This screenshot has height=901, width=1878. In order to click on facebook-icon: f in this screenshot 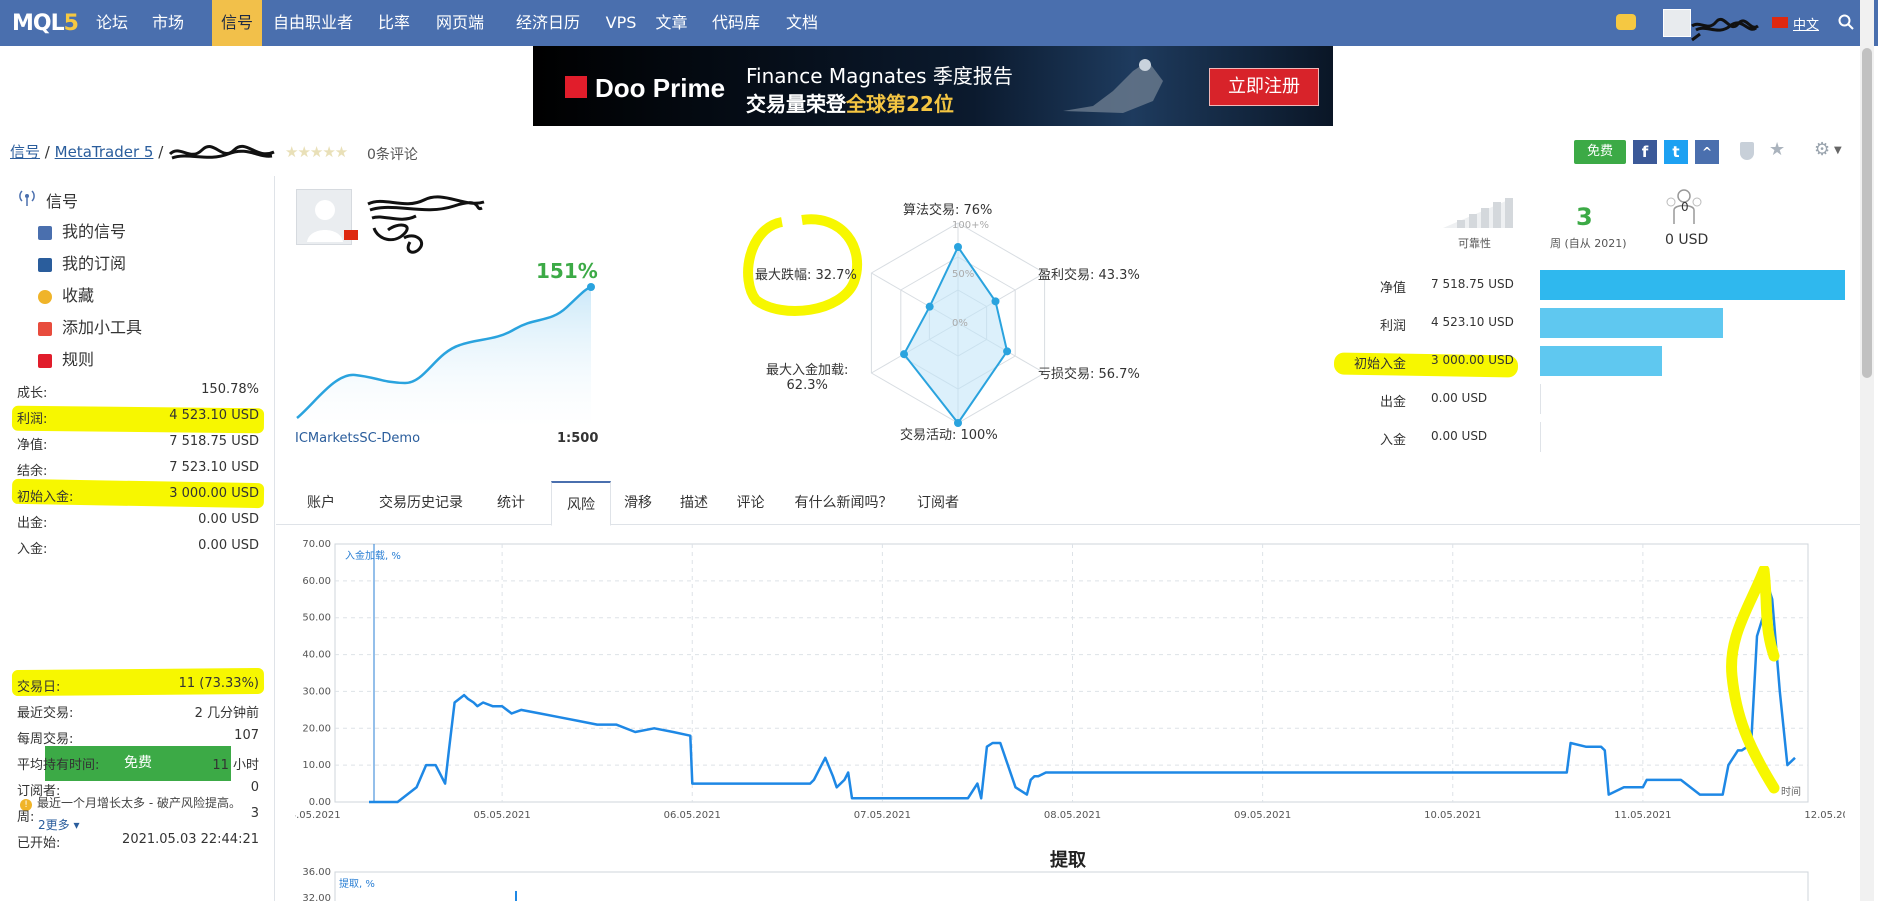, I will do `click(1645, 152)`.